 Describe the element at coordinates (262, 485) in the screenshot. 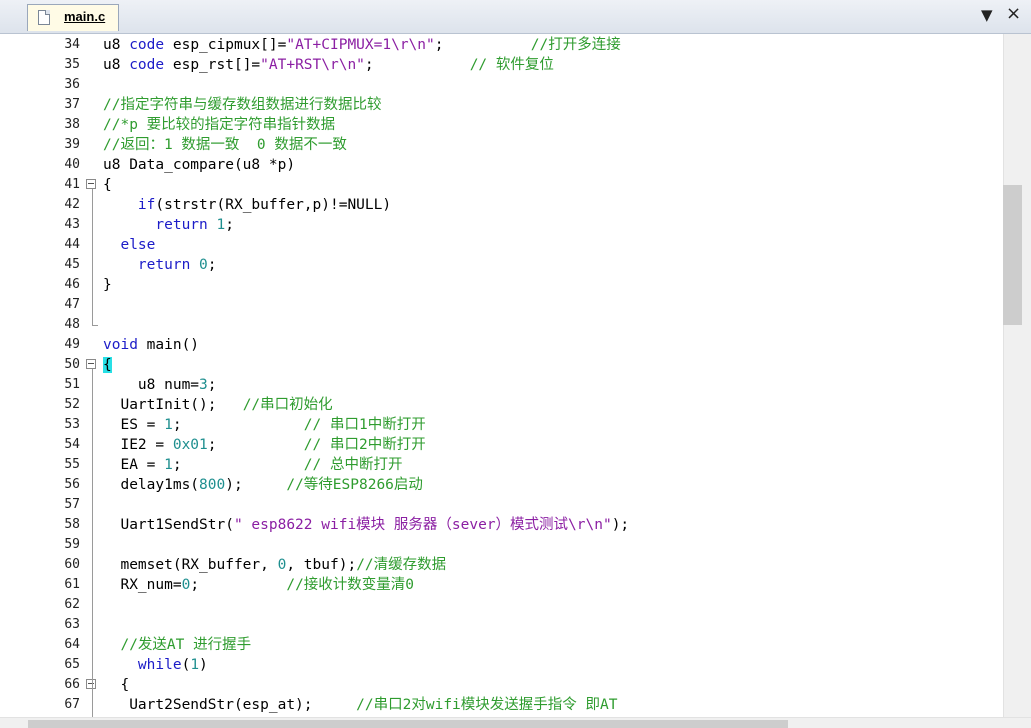

I see `code-text: delay1ms(800); //等待ESP8266启动` at that location.